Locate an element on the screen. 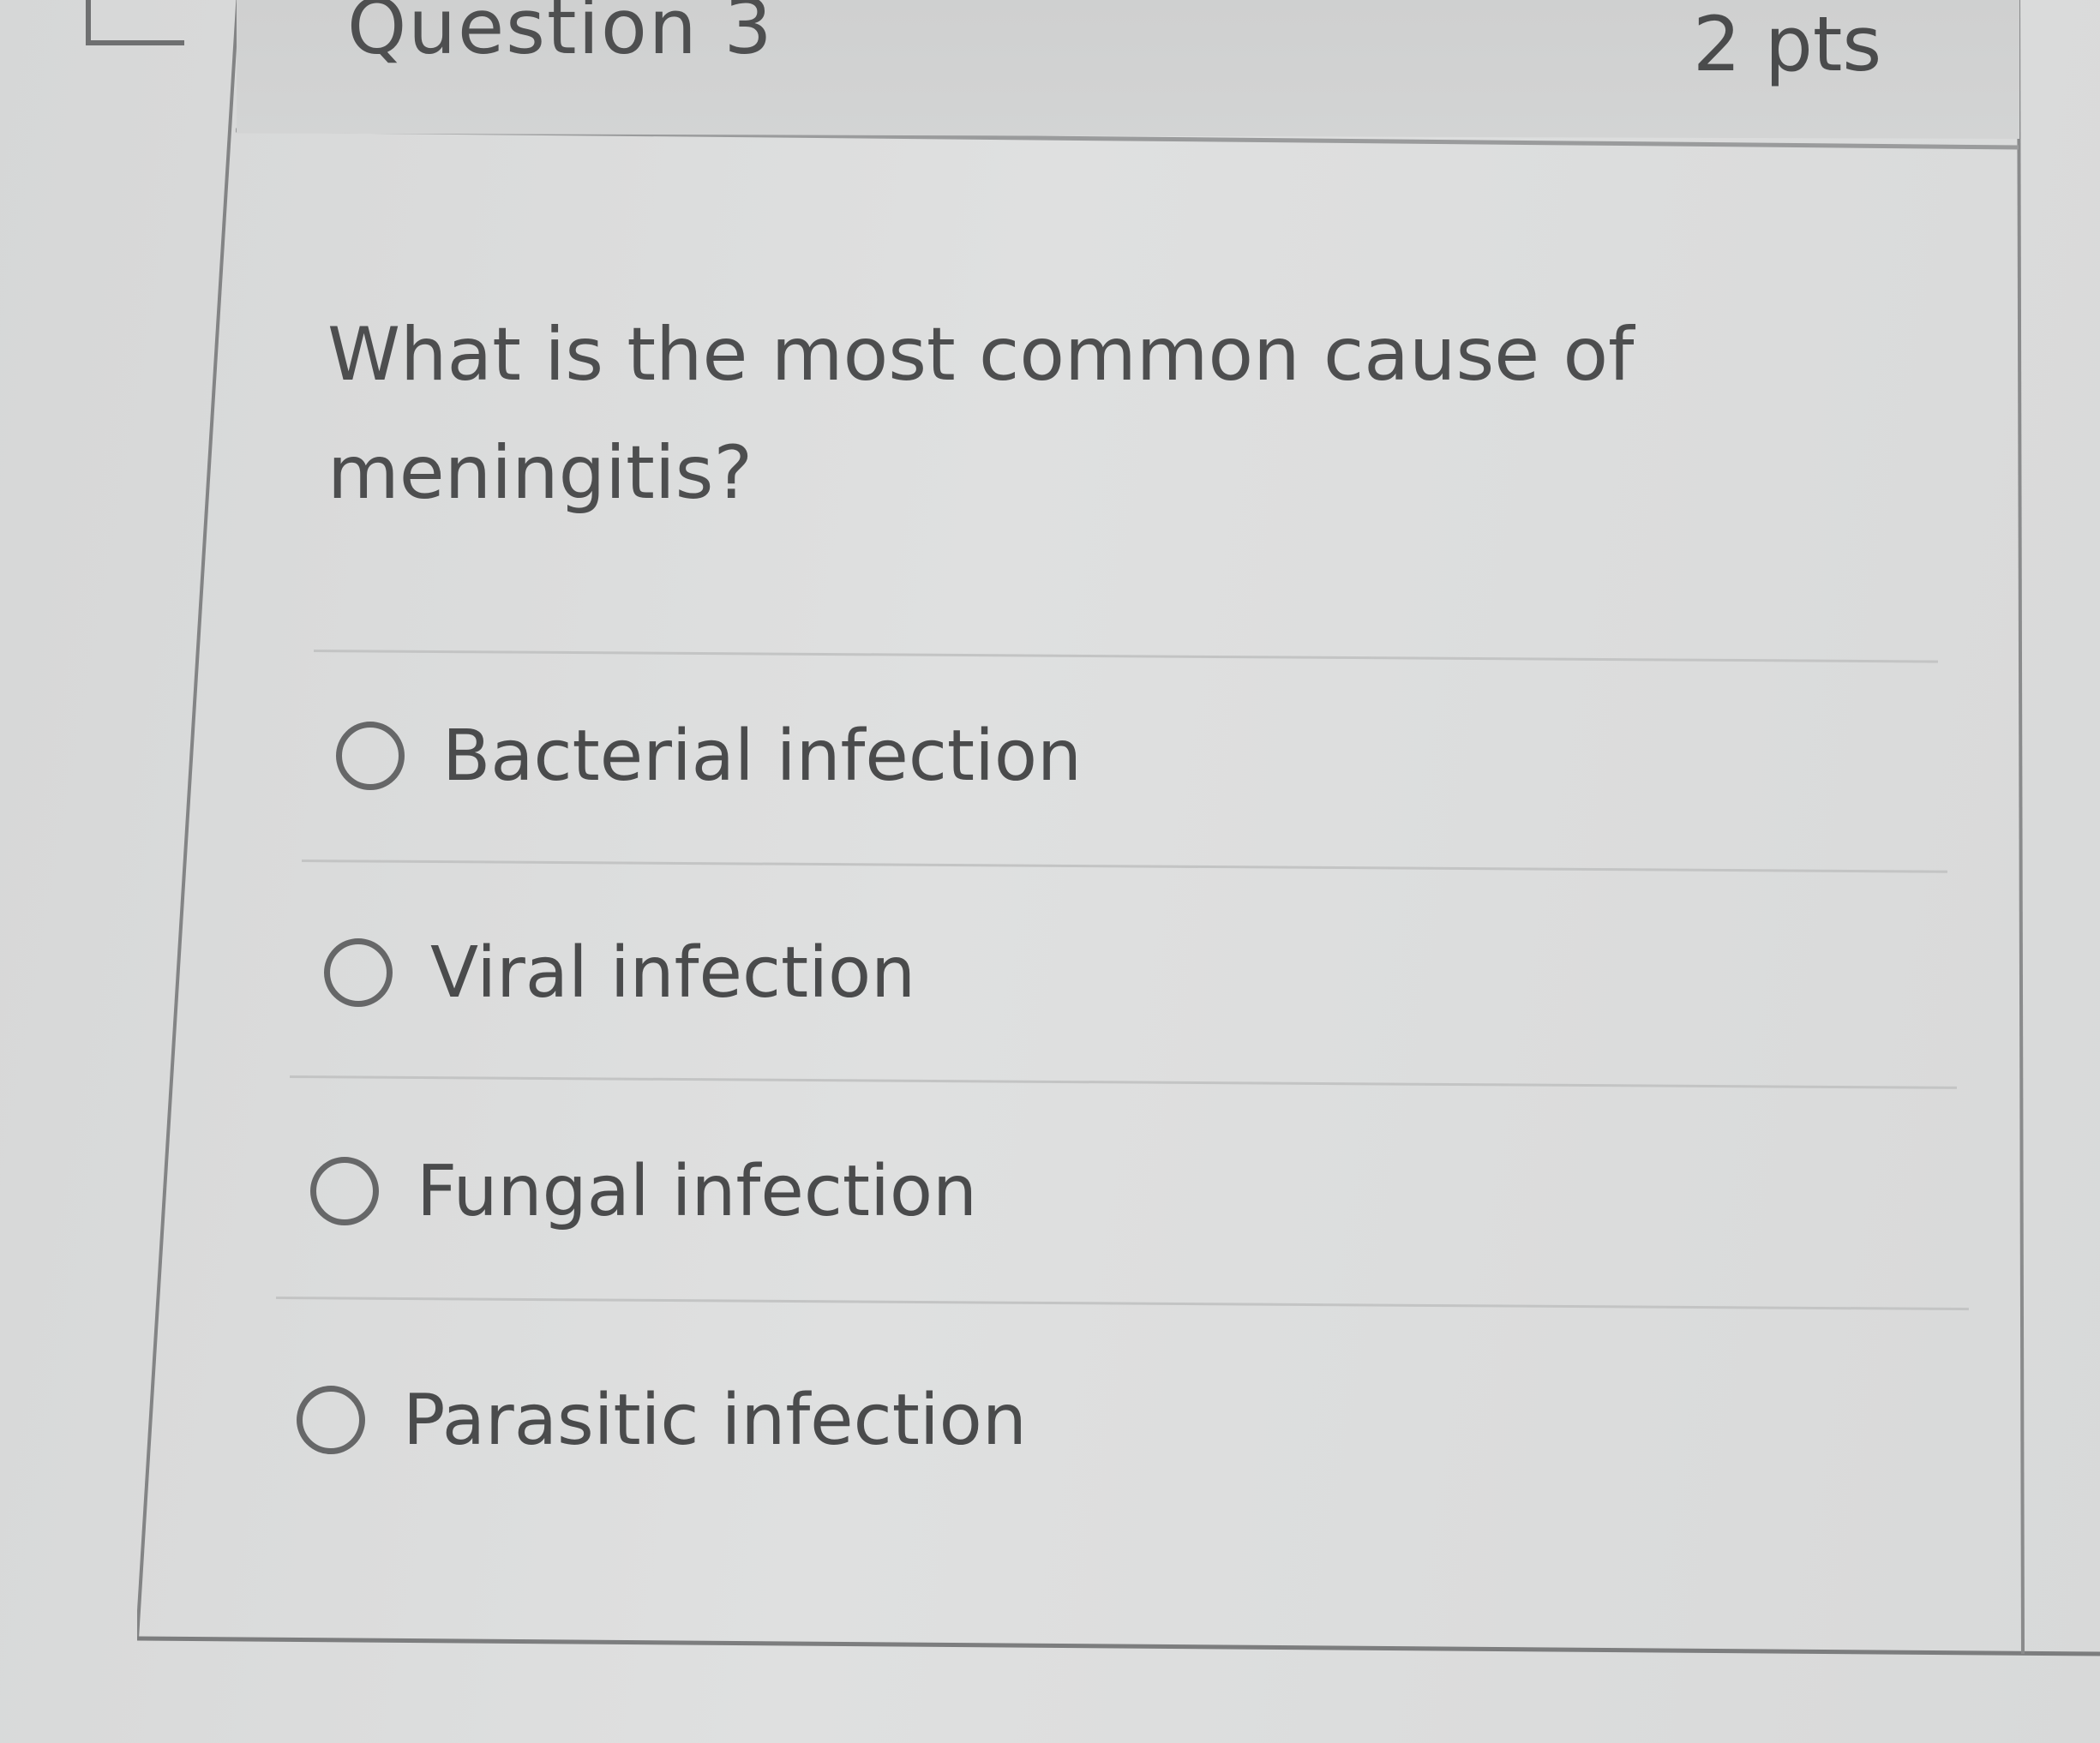  answer-label: Fungal infection is located at coordinates (697, 1191).